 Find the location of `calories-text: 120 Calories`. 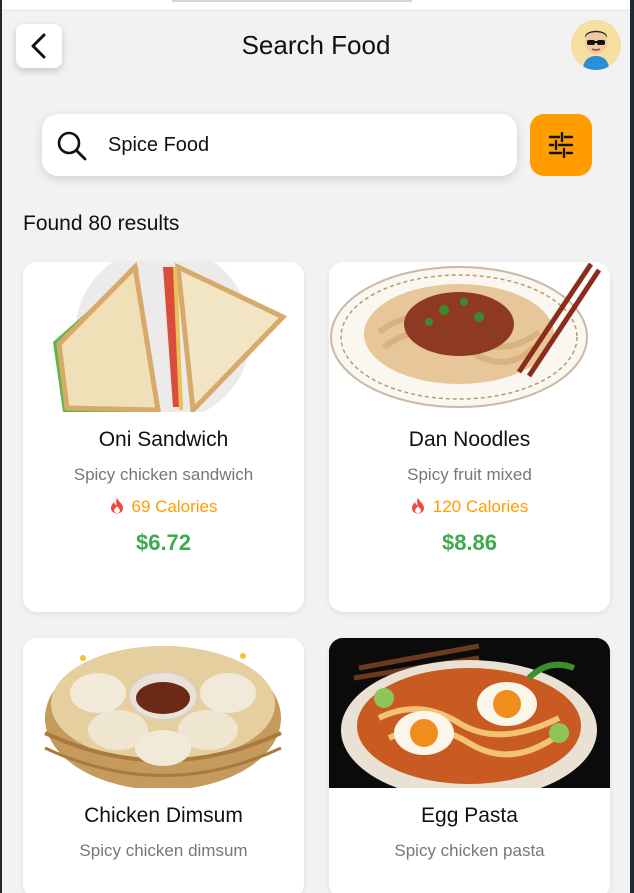

calories-text: 120 Calories is located at coordinates (480, 506).